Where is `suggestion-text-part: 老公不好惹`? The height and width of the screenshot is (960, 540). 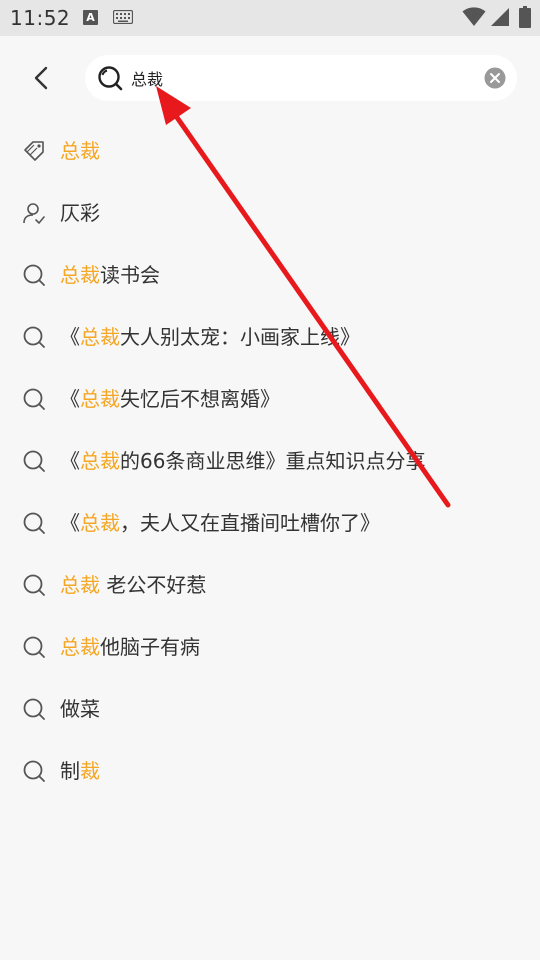
suggestion-text-part: 老公不好惹 is located at coordinates (153, 585).